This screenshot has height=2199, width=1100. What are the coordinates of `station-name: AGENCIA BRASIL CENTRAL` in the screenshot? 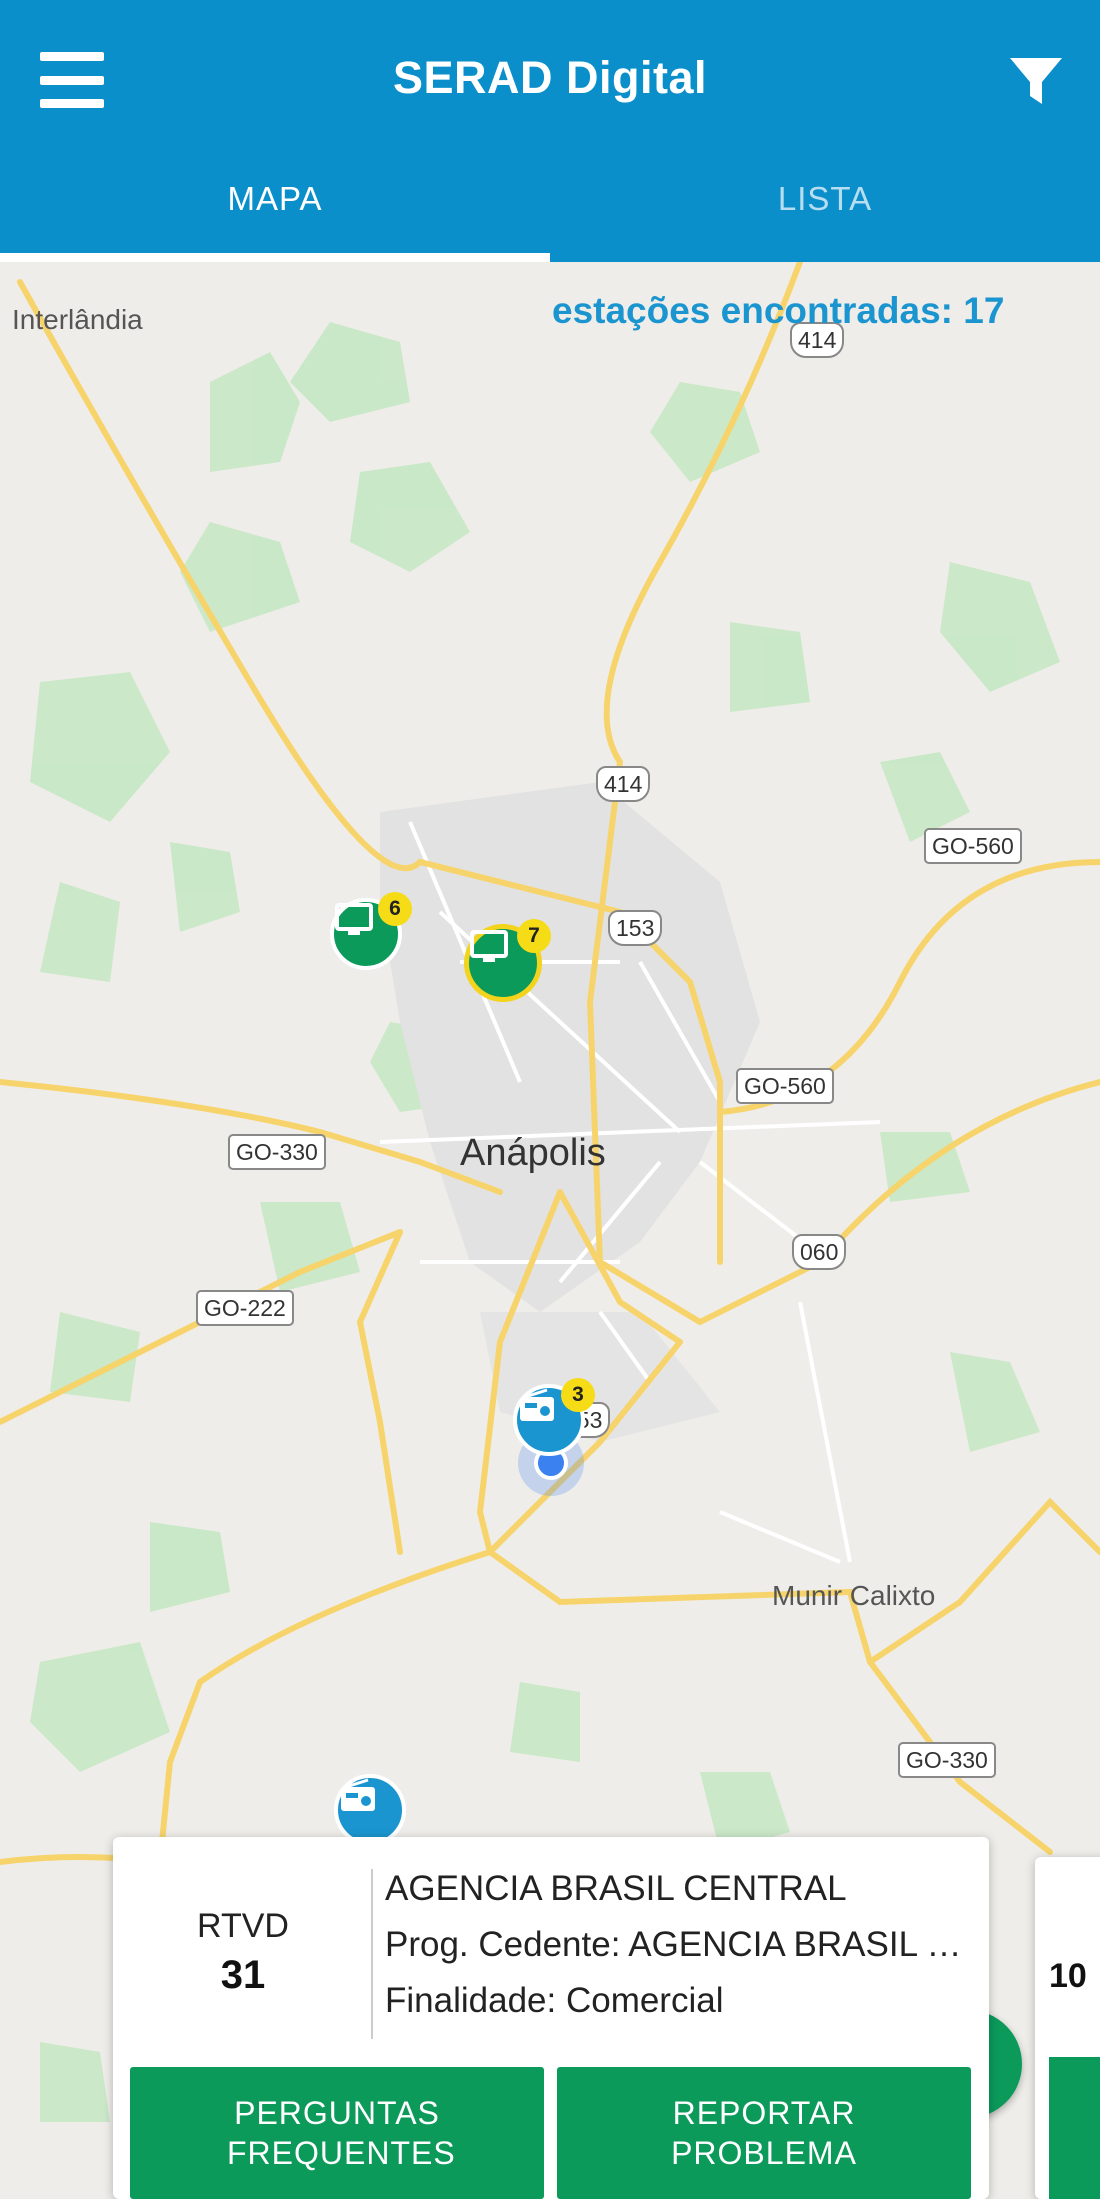 It's located at (616, 1888).